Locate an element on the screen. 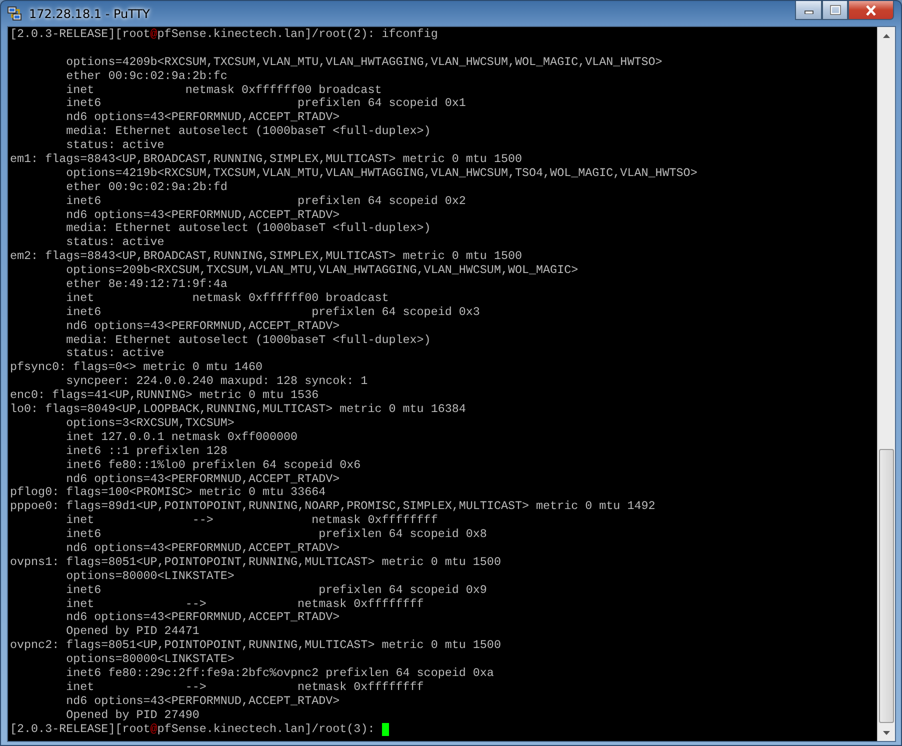  terminal-line: syncpeer: 224.0.0.240 maxupd: 128 syncok: 1 is located at coordinates (216, 382).